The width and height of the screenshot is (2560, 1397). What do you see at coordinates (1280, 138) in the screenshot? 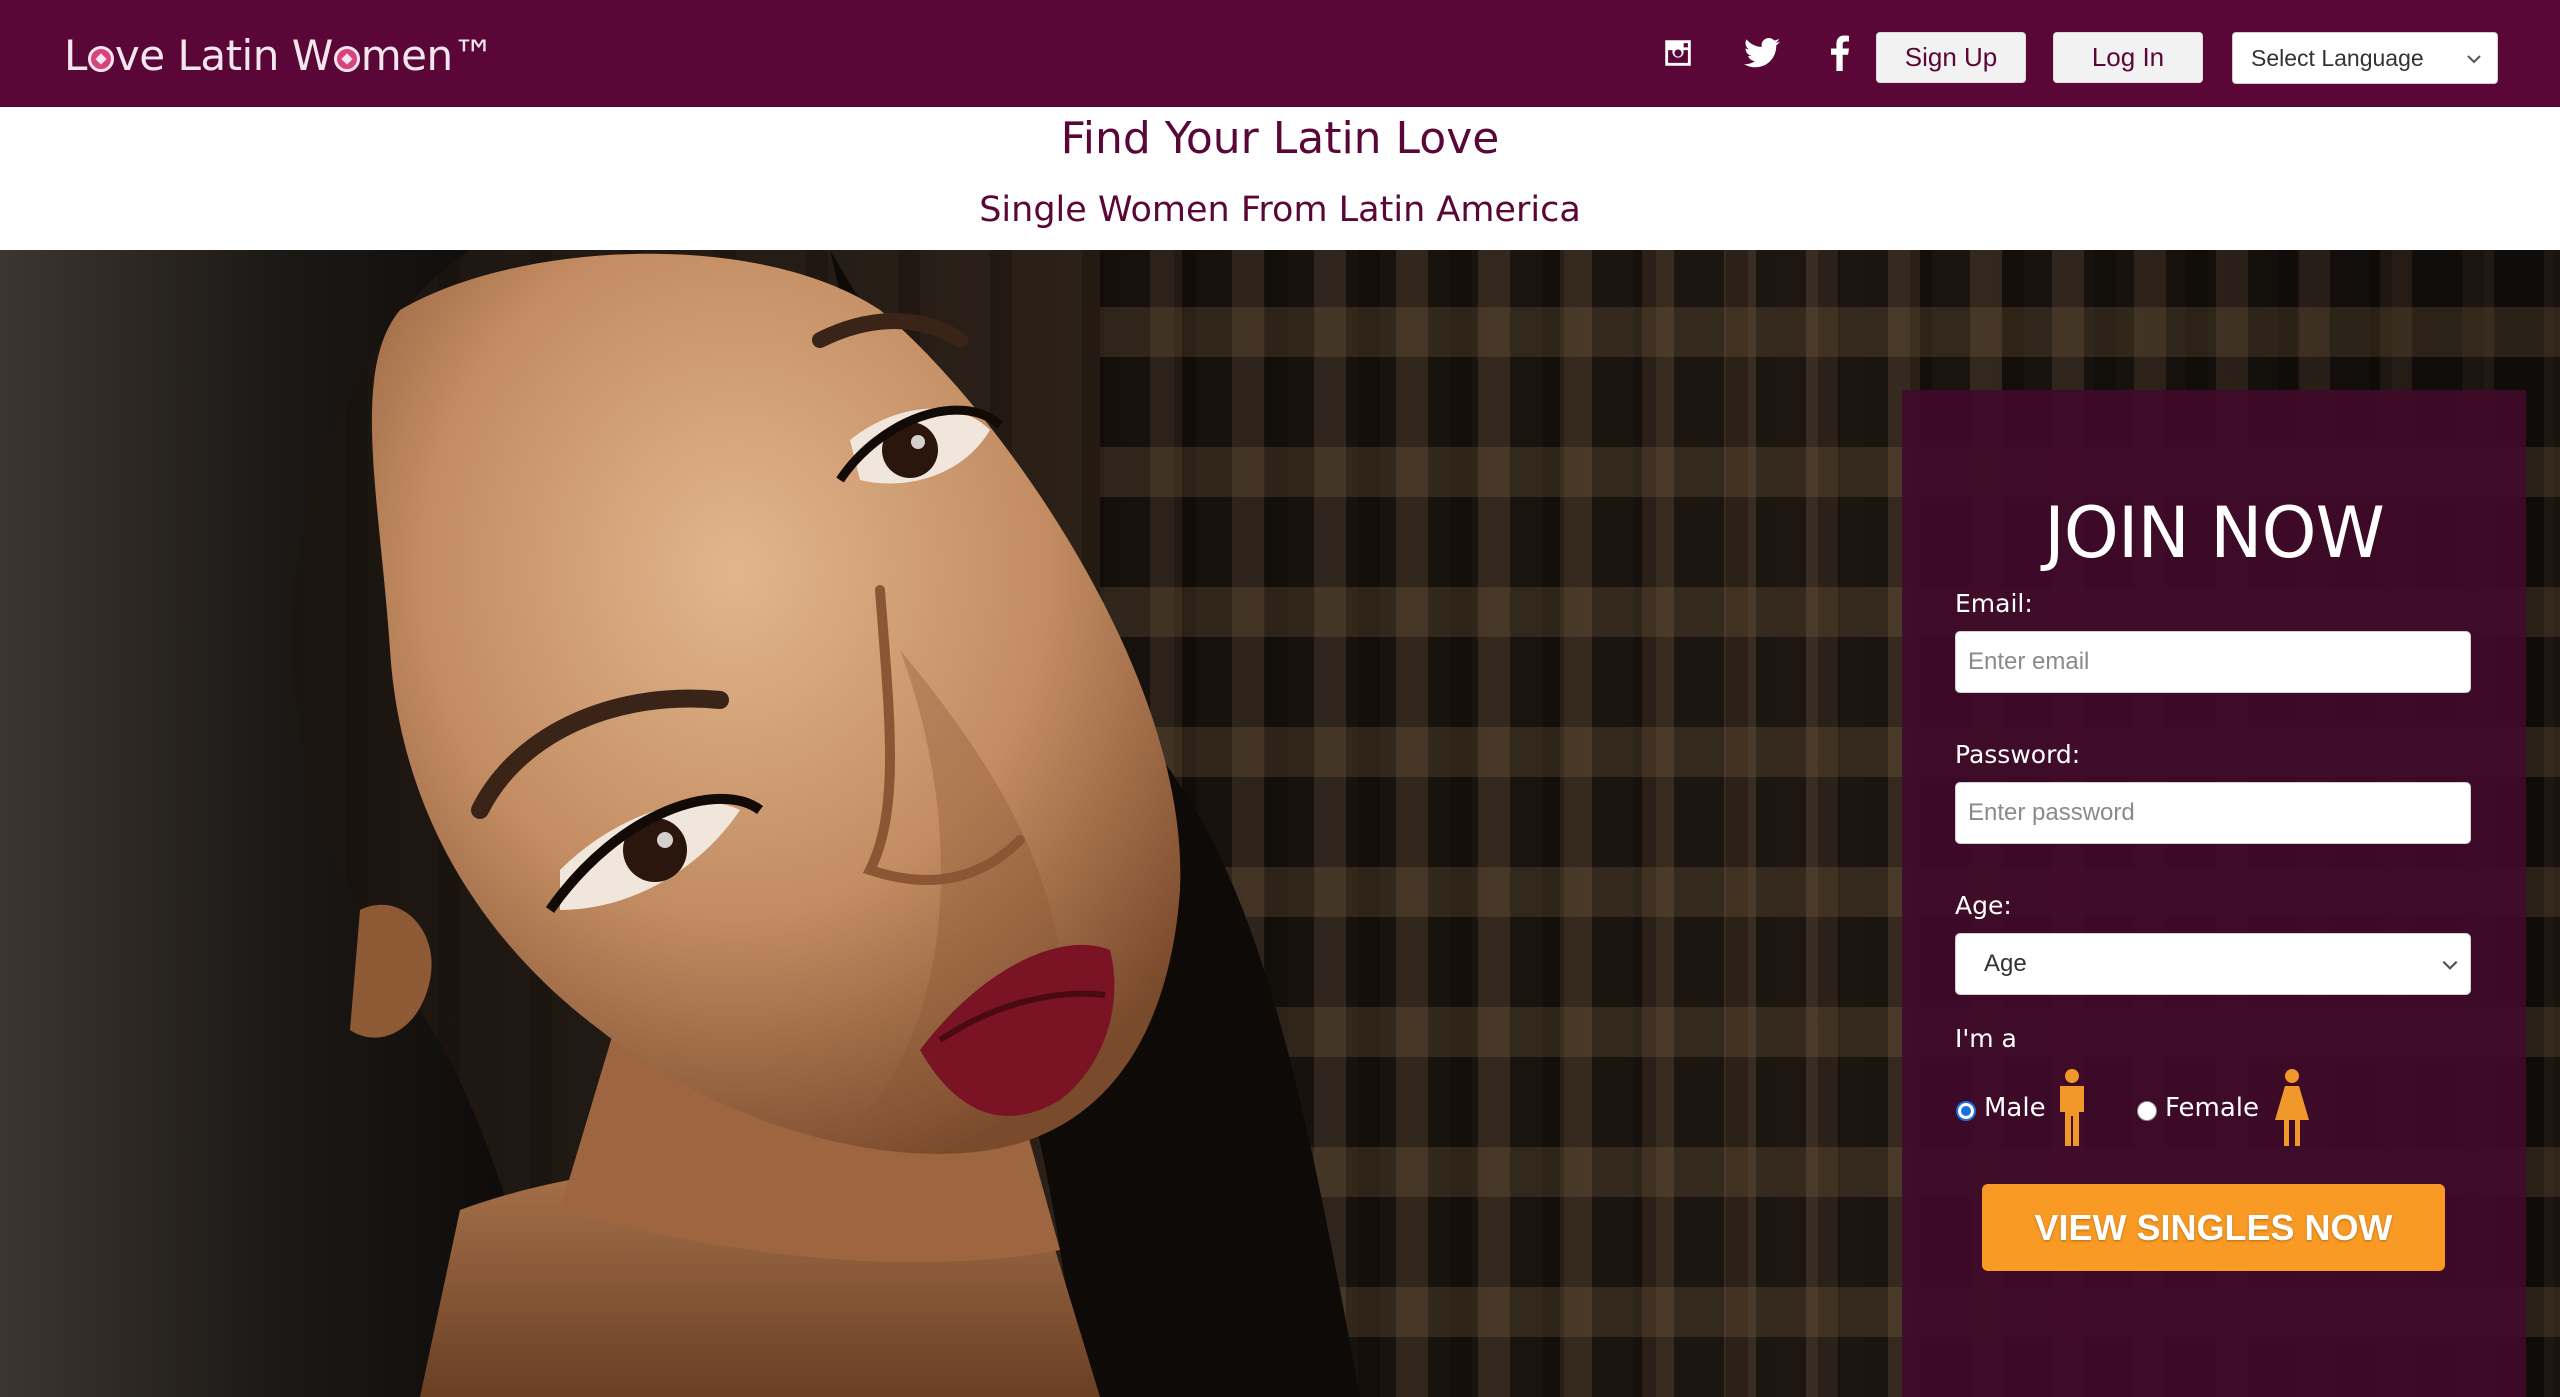
I see `page-title: Find Your Latin Love` at bounding box center [1280, 138].